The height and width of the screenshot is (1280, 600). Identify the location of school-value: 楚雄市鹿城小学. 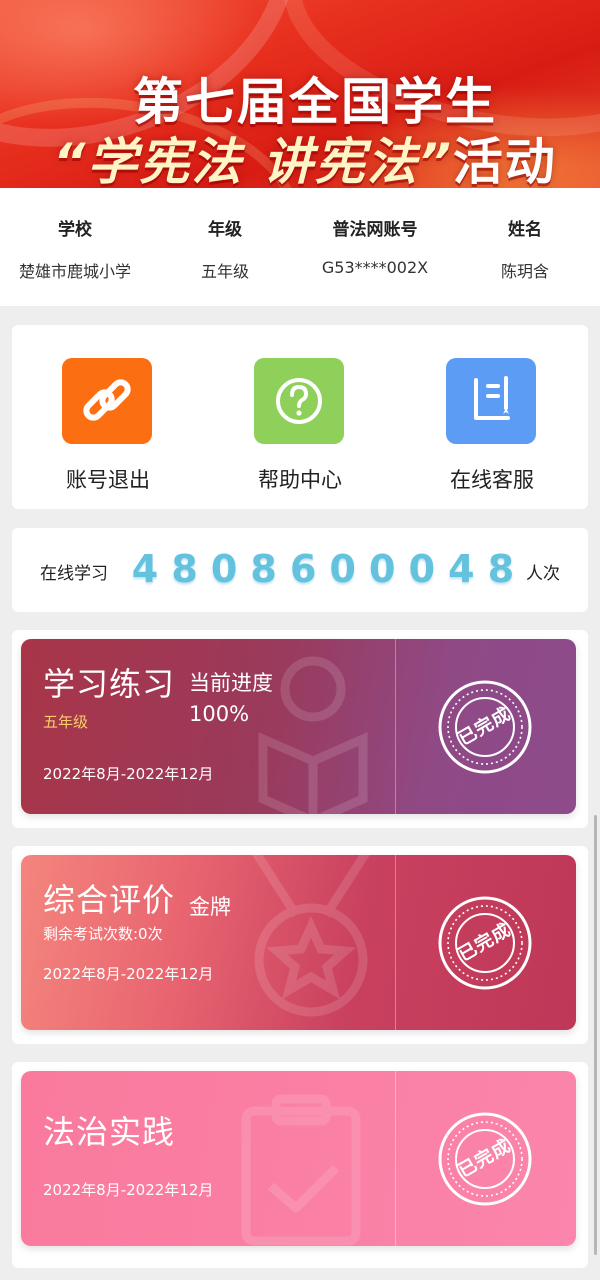
(74, 271).